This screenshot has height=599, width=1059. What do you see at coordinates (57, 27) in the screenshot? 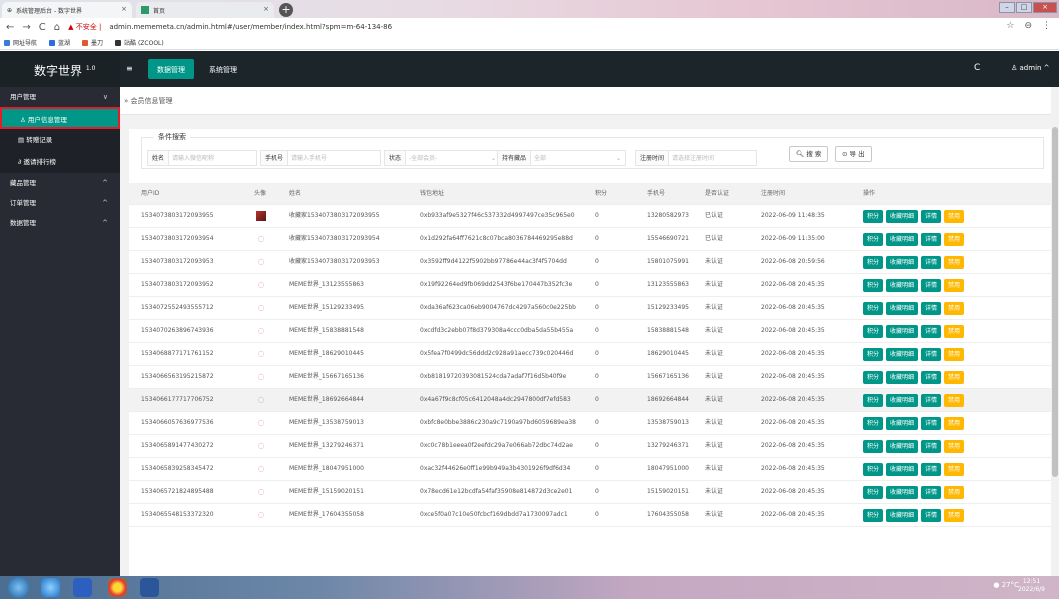
I see `home-icon: ⌂` at bounding box center [57, 27].